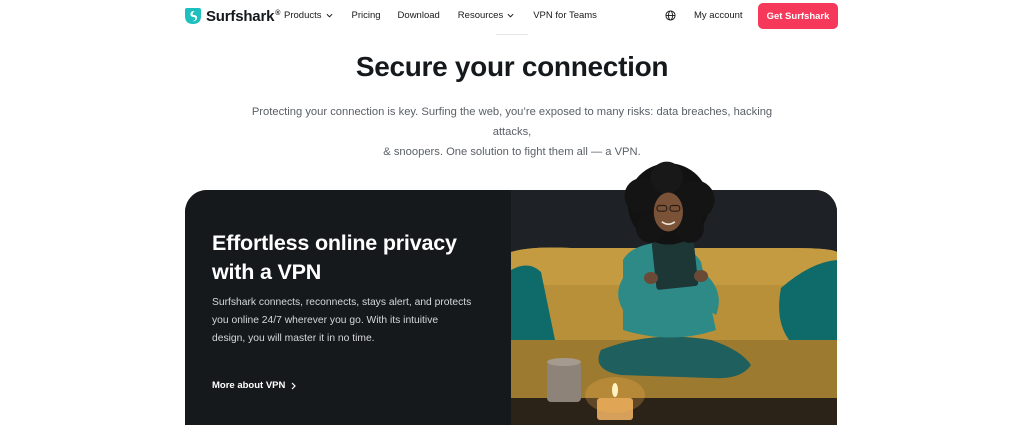 This screenshot has width=1024, height=425. I want to click on more-about-vpn-label: More about VPN, so click(249, 385).